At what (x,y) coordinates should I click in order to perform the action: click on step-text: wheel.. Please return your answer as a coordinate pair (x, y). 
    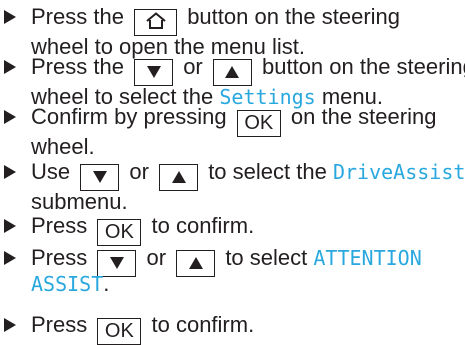
    Looking at the image, I should click on (63, 146).